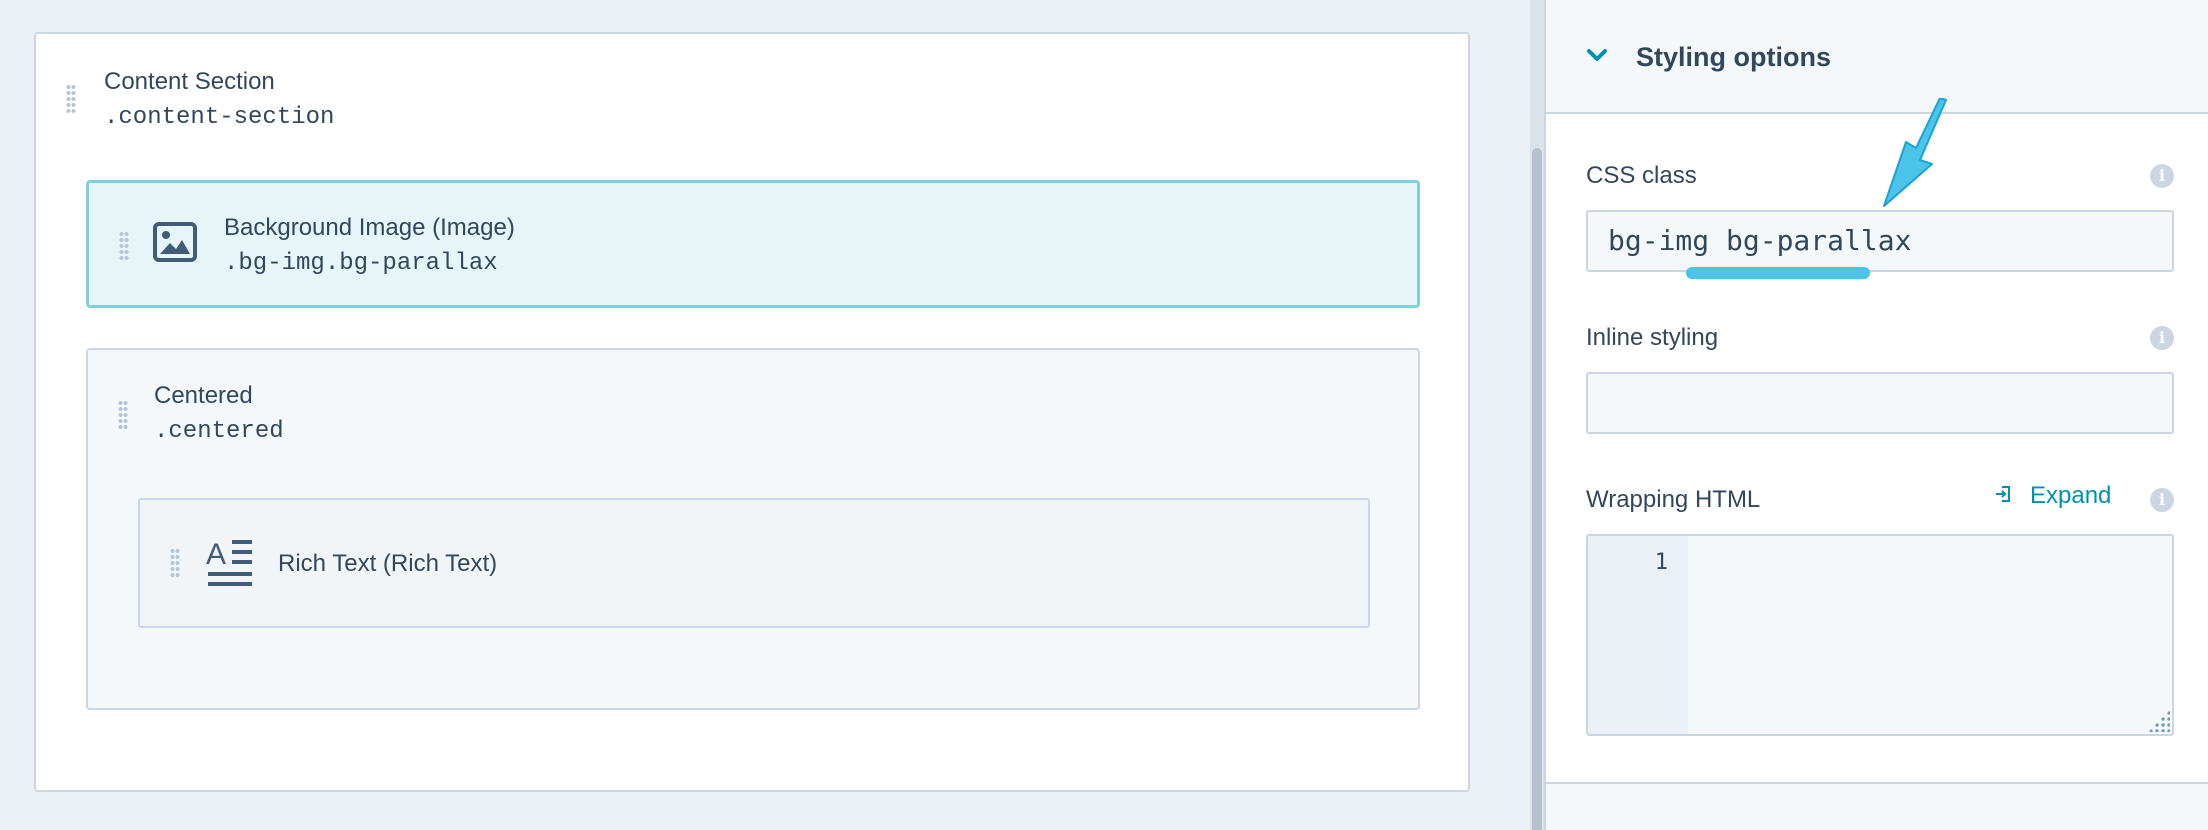 The height and width of the screenshot is (830, 2208). I want to click on css-class-label: CSS class, so click(1641, 175).